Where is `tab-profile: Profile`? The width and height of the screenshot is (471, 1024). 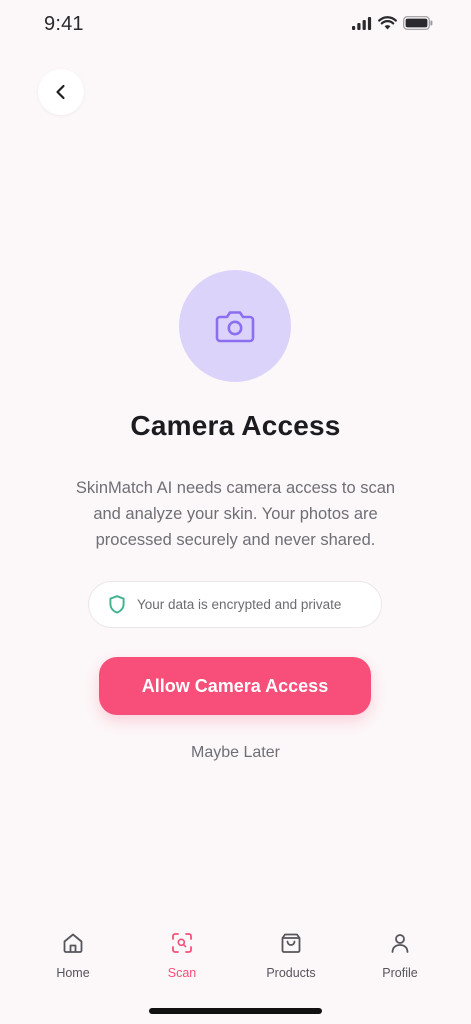 tab-profile: Profile is located at coordinates (400, 950).